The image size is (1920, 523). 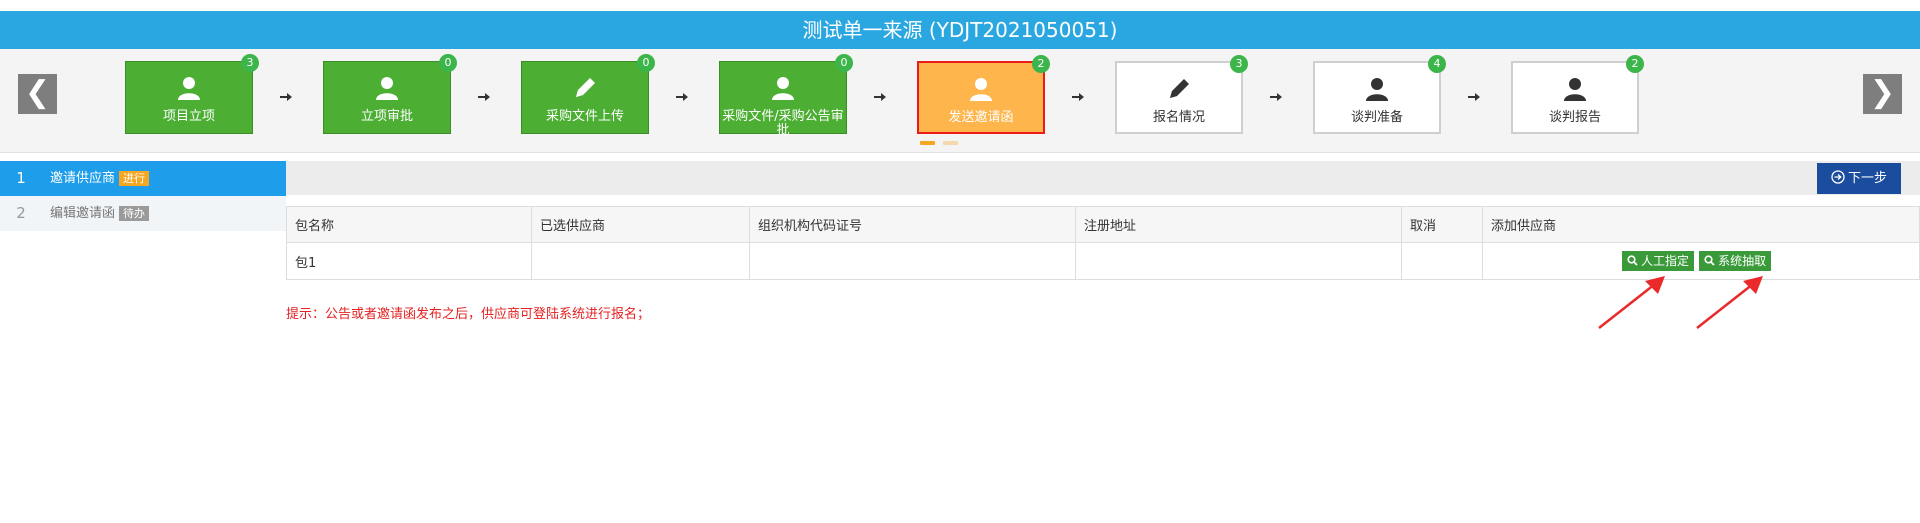 What do you see at coordinates (1238, 224) in the screenshot?
I see `column-header: 注册地址` at bounding box center [1238, 224].